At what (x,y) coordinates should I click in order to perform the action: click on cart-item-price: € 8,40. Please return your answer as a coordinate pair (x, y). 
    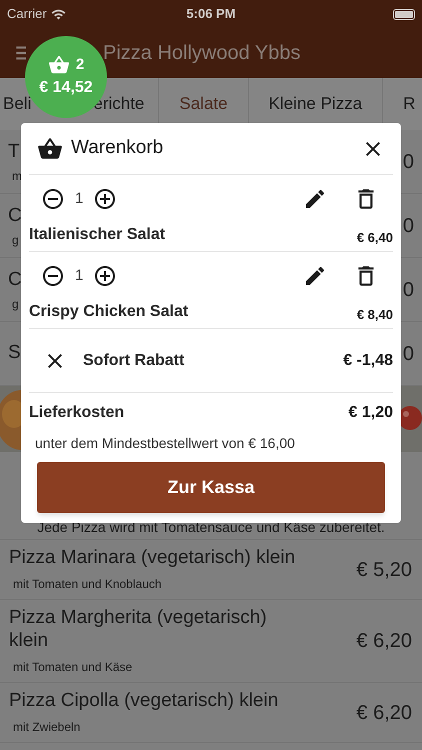
    Looking at the image, I should click on (374, 315).